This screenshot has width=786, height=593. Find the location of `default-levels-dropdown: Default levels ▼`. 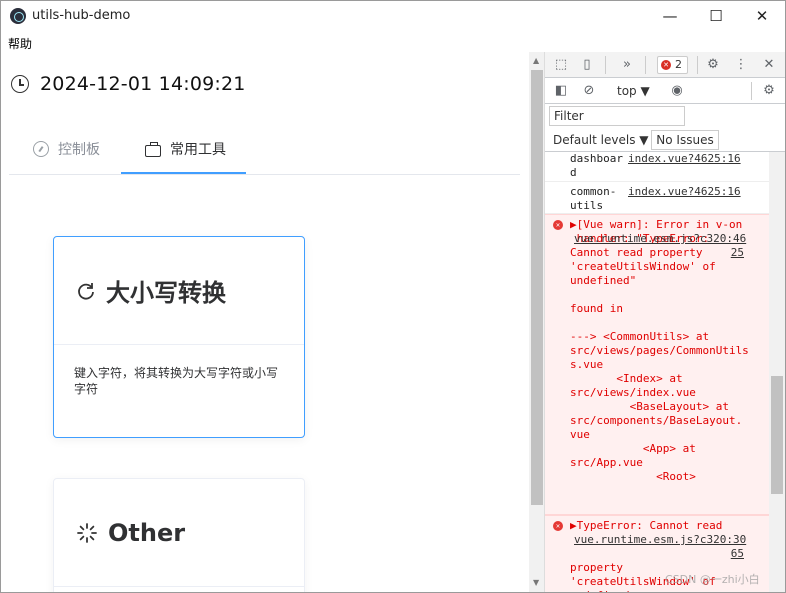

default-levels-dropdown: Default levels ▼ is located at coordinates (601, 140).